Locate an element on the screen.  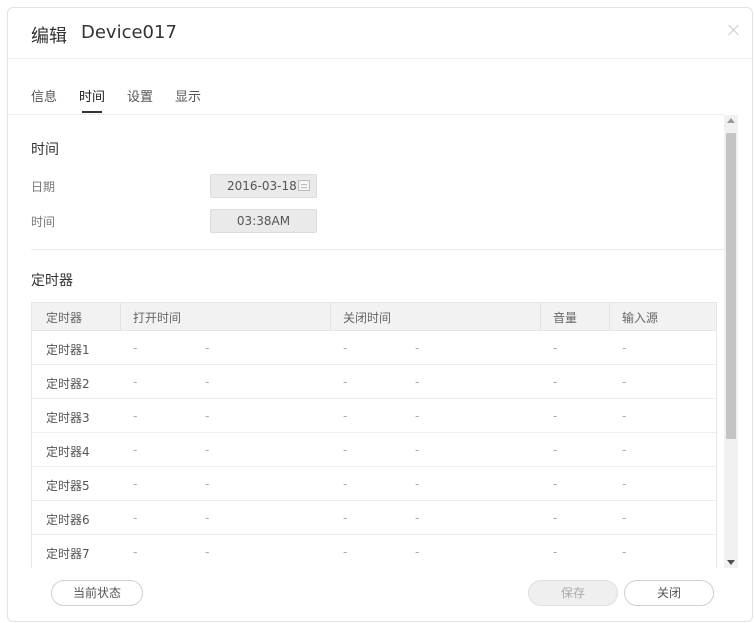
tab-info: 信息 is located at coordinates (44, 95).